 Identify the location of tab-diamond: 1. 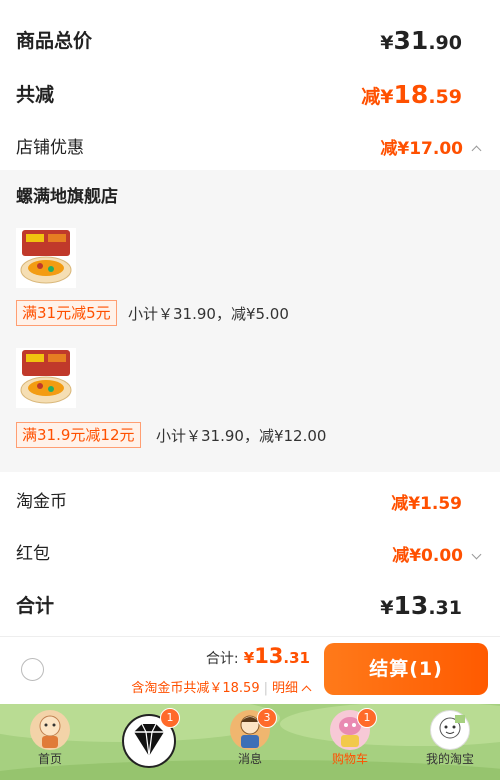
(150, 742).